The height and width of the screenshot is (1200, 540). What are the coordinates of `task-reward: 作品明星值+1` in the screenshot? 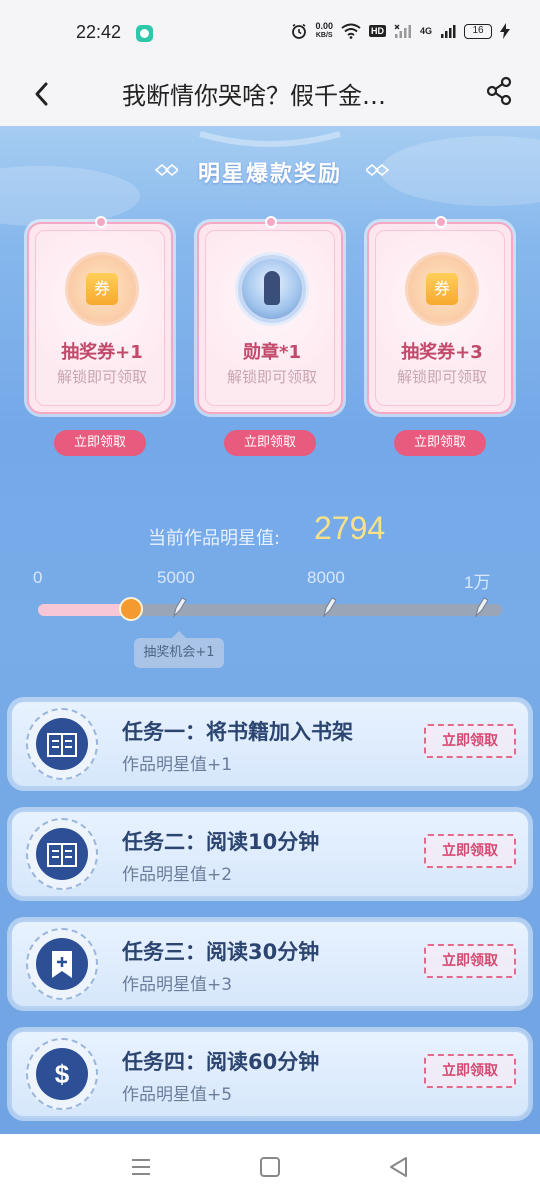 It's located at (177, 765).